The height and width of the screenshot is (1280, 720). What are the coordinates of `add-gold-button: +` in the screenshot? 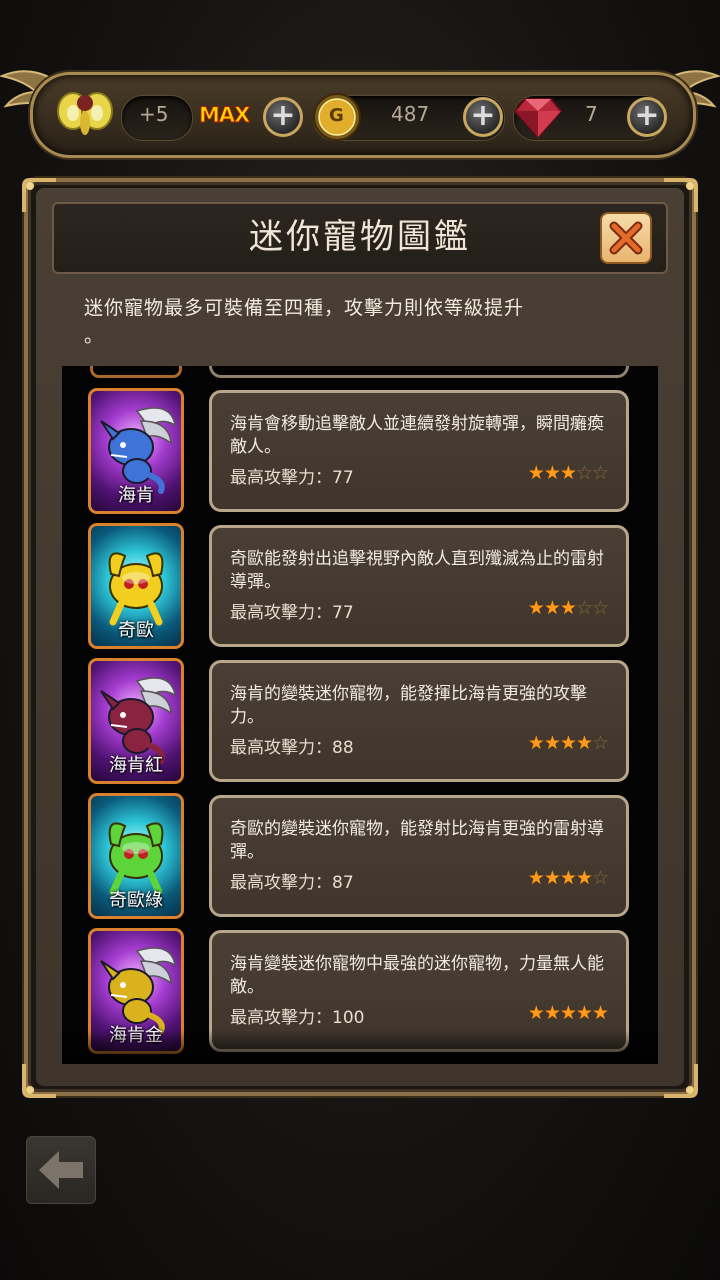 It's located at (483, 117).